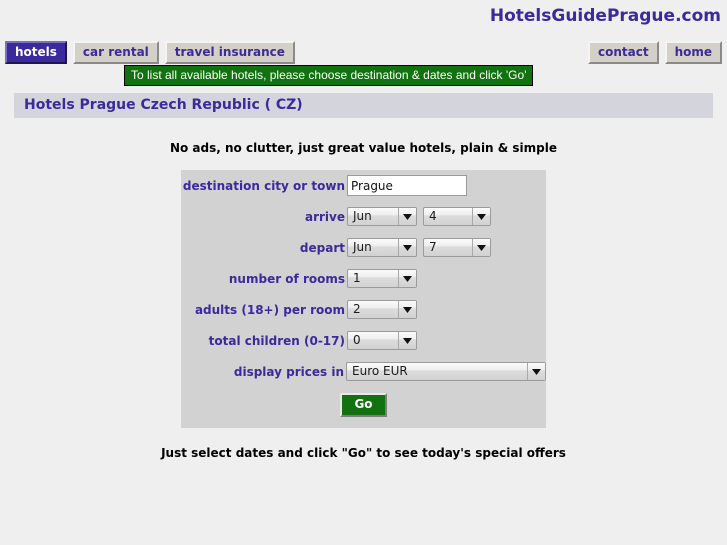 The width and height of the screenshot is (727, 545). What do you see at coordinates (286, 278) in the screenshot?
I see `rooms-label: number of rooms` at bounding box center [286, 278].